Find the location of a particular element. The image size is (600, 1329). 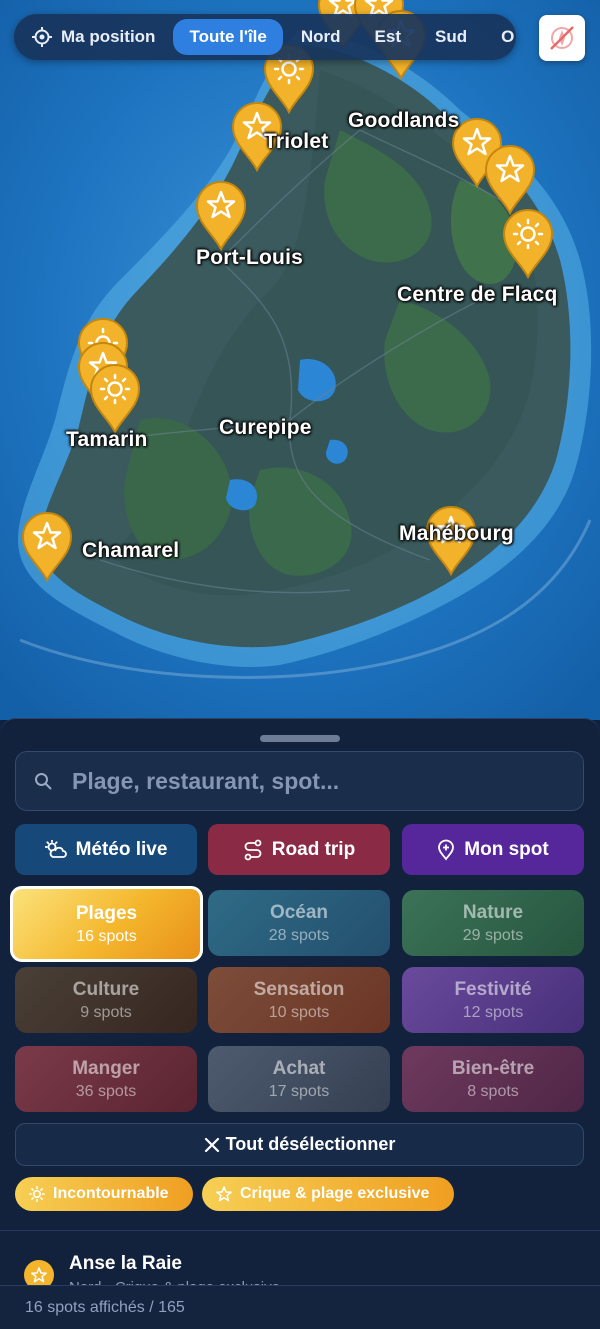

chip-crique-plage-exclusive: Crique & plage exclusive is located at coordinates (328, 1194).